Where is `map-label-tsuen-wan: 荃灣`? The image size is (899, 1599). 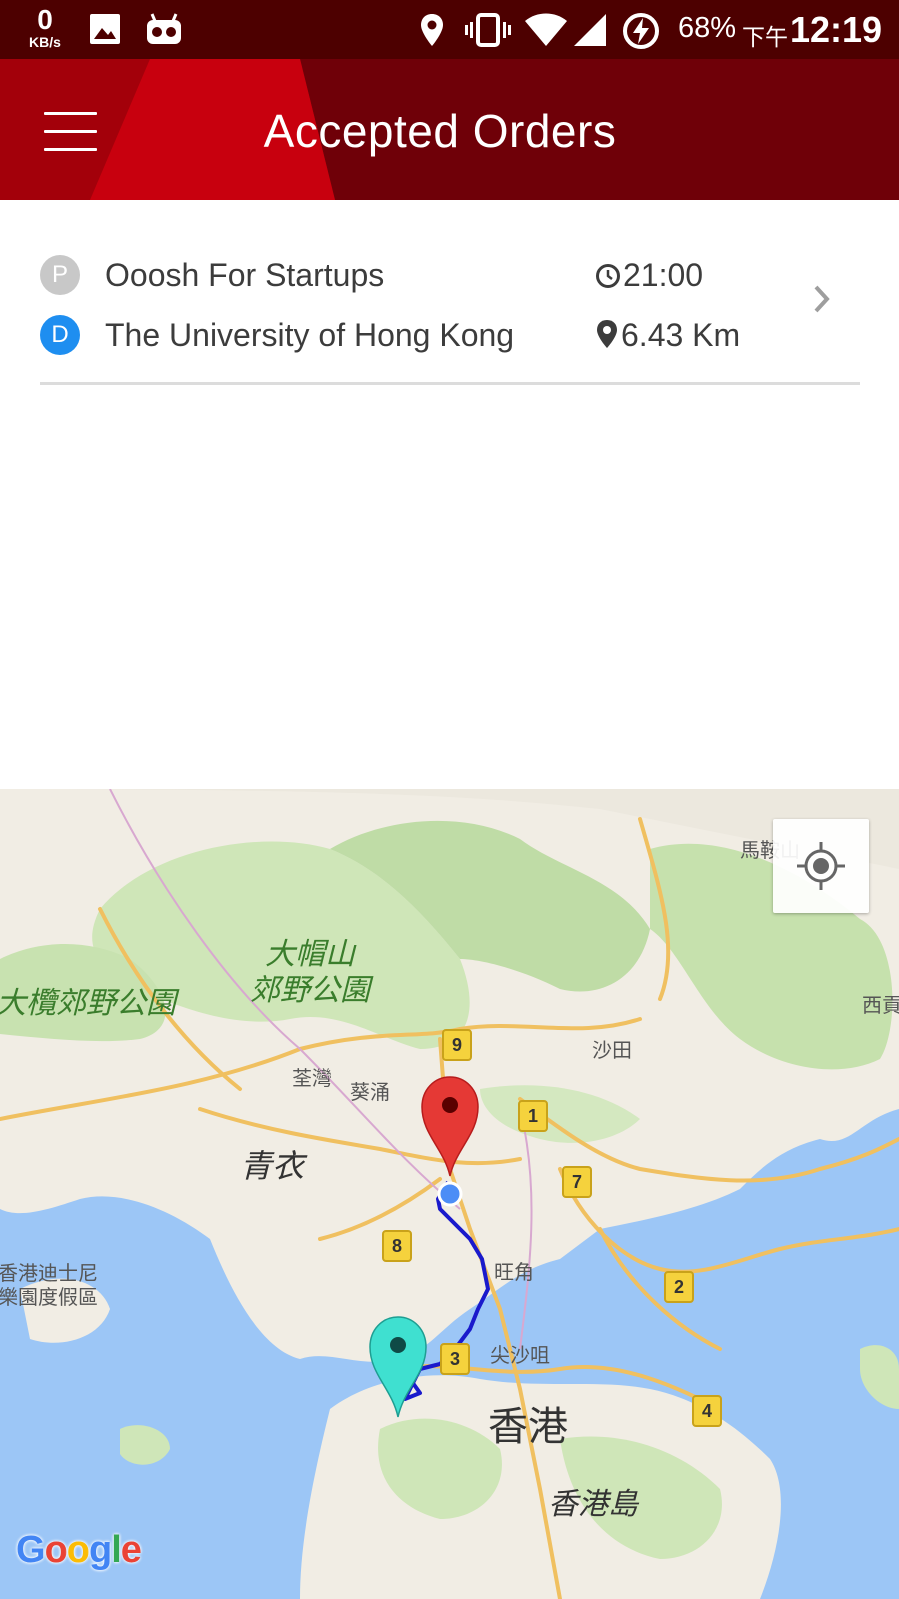
map-label-tsuen-wan: 荃灣 is located at coordinates (312, 1078).